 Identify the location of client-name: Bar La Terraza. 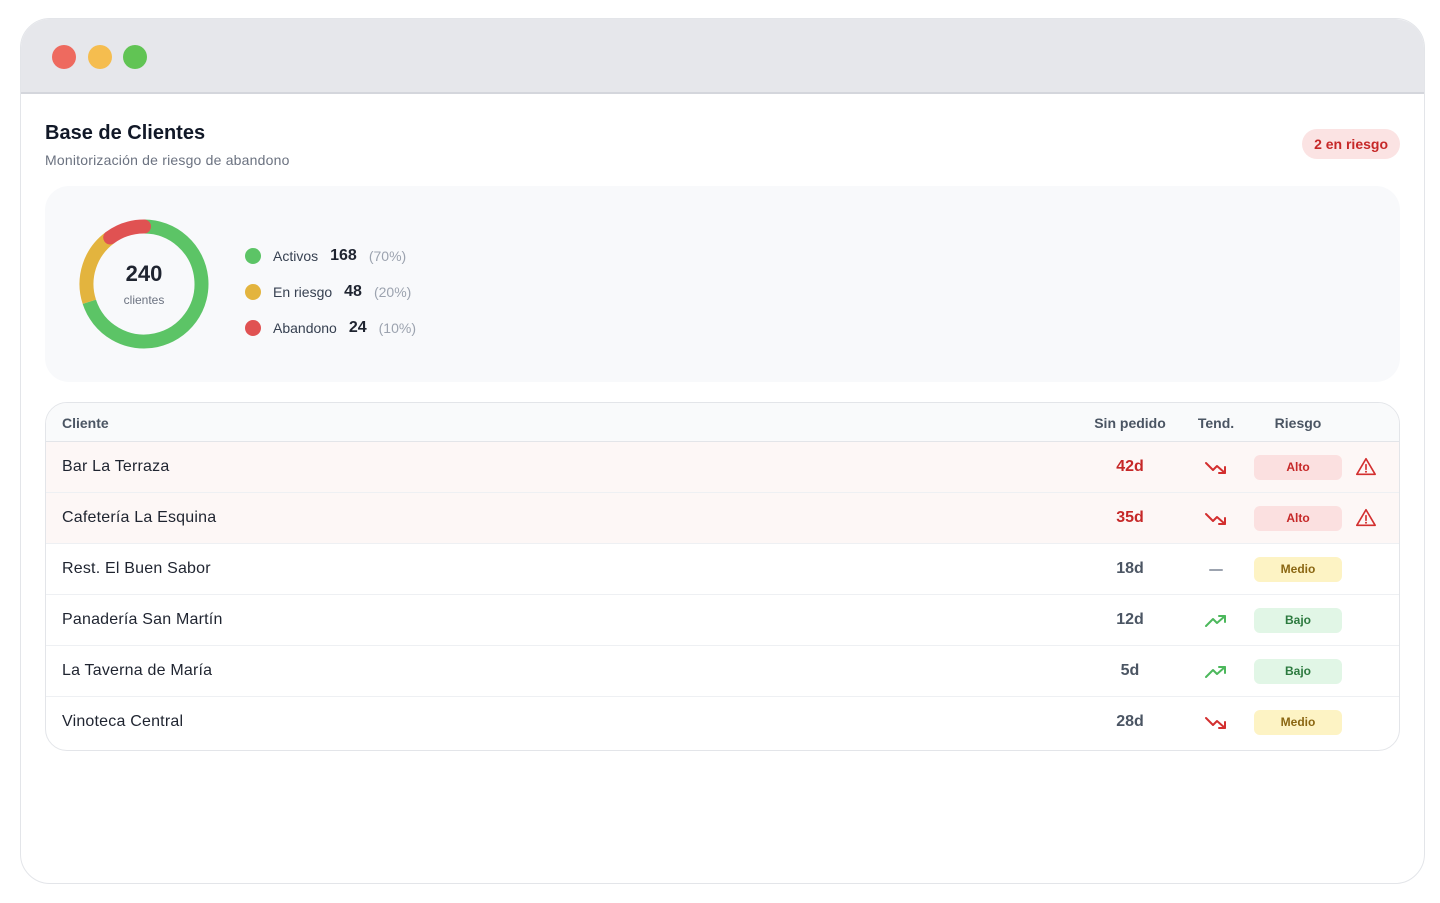
(115, 467).